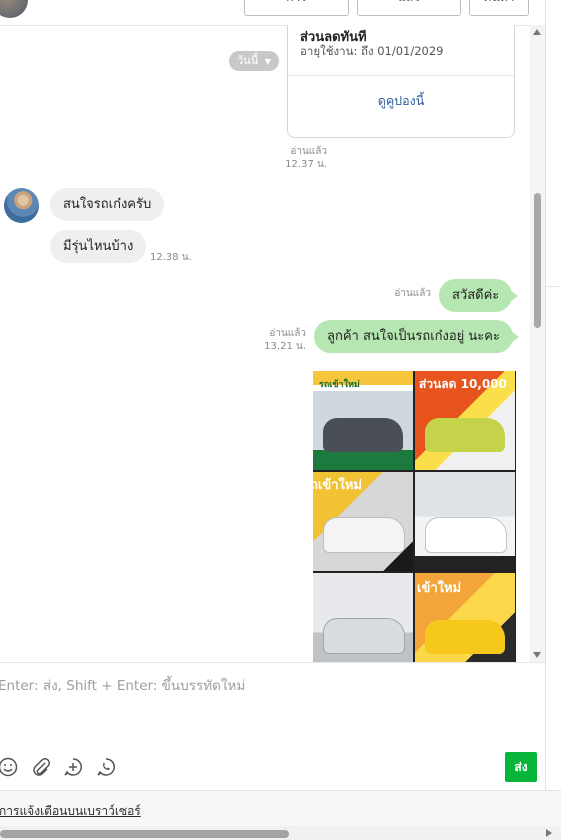  Describe the element at coordinates (499, 8) in the screenshot. I see `search-button: ค้นหา` at that location.